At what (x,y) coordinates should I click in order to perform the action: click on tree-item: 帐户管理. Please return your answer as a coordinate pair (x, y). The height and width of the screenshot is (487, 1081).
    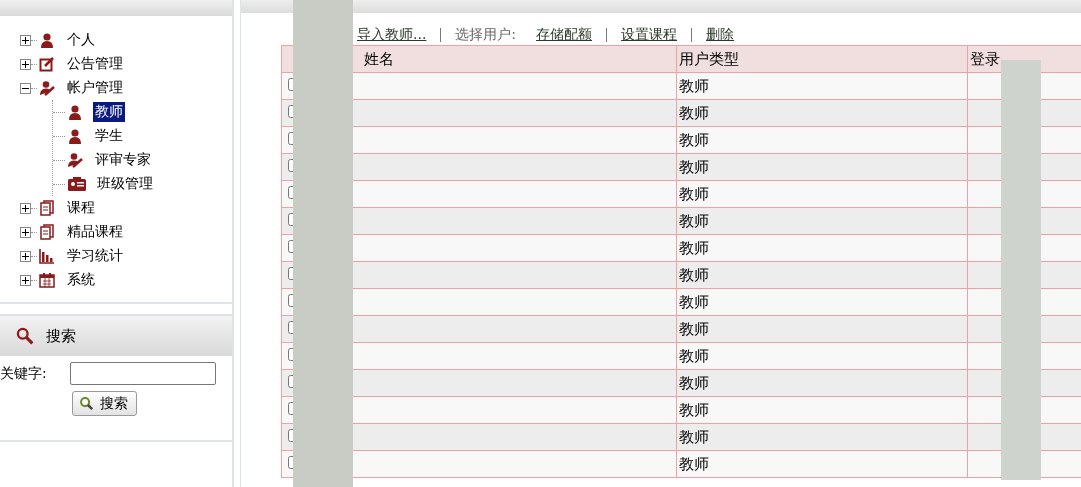
    Looking at the image, I should click on (95, 88).